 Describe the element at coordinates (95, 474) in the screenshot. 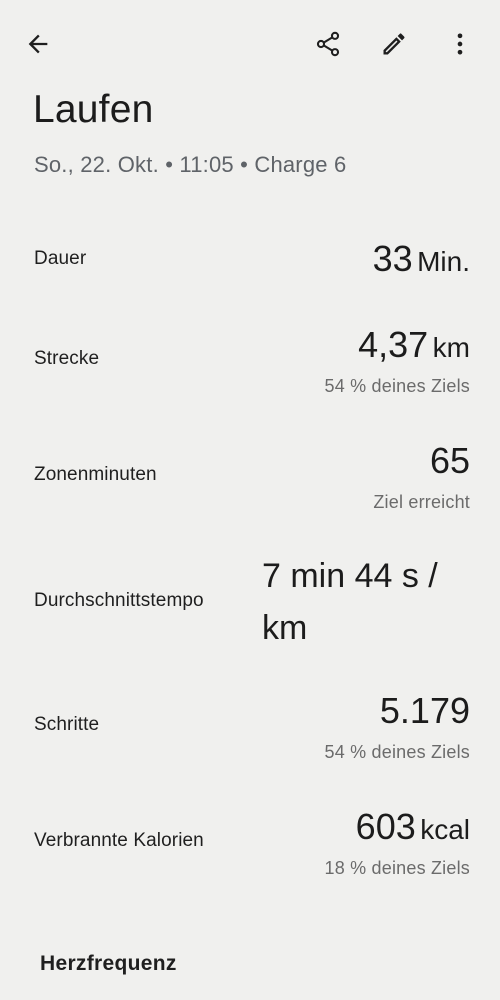

I see `stat-label: Zonenminuten` at that location.